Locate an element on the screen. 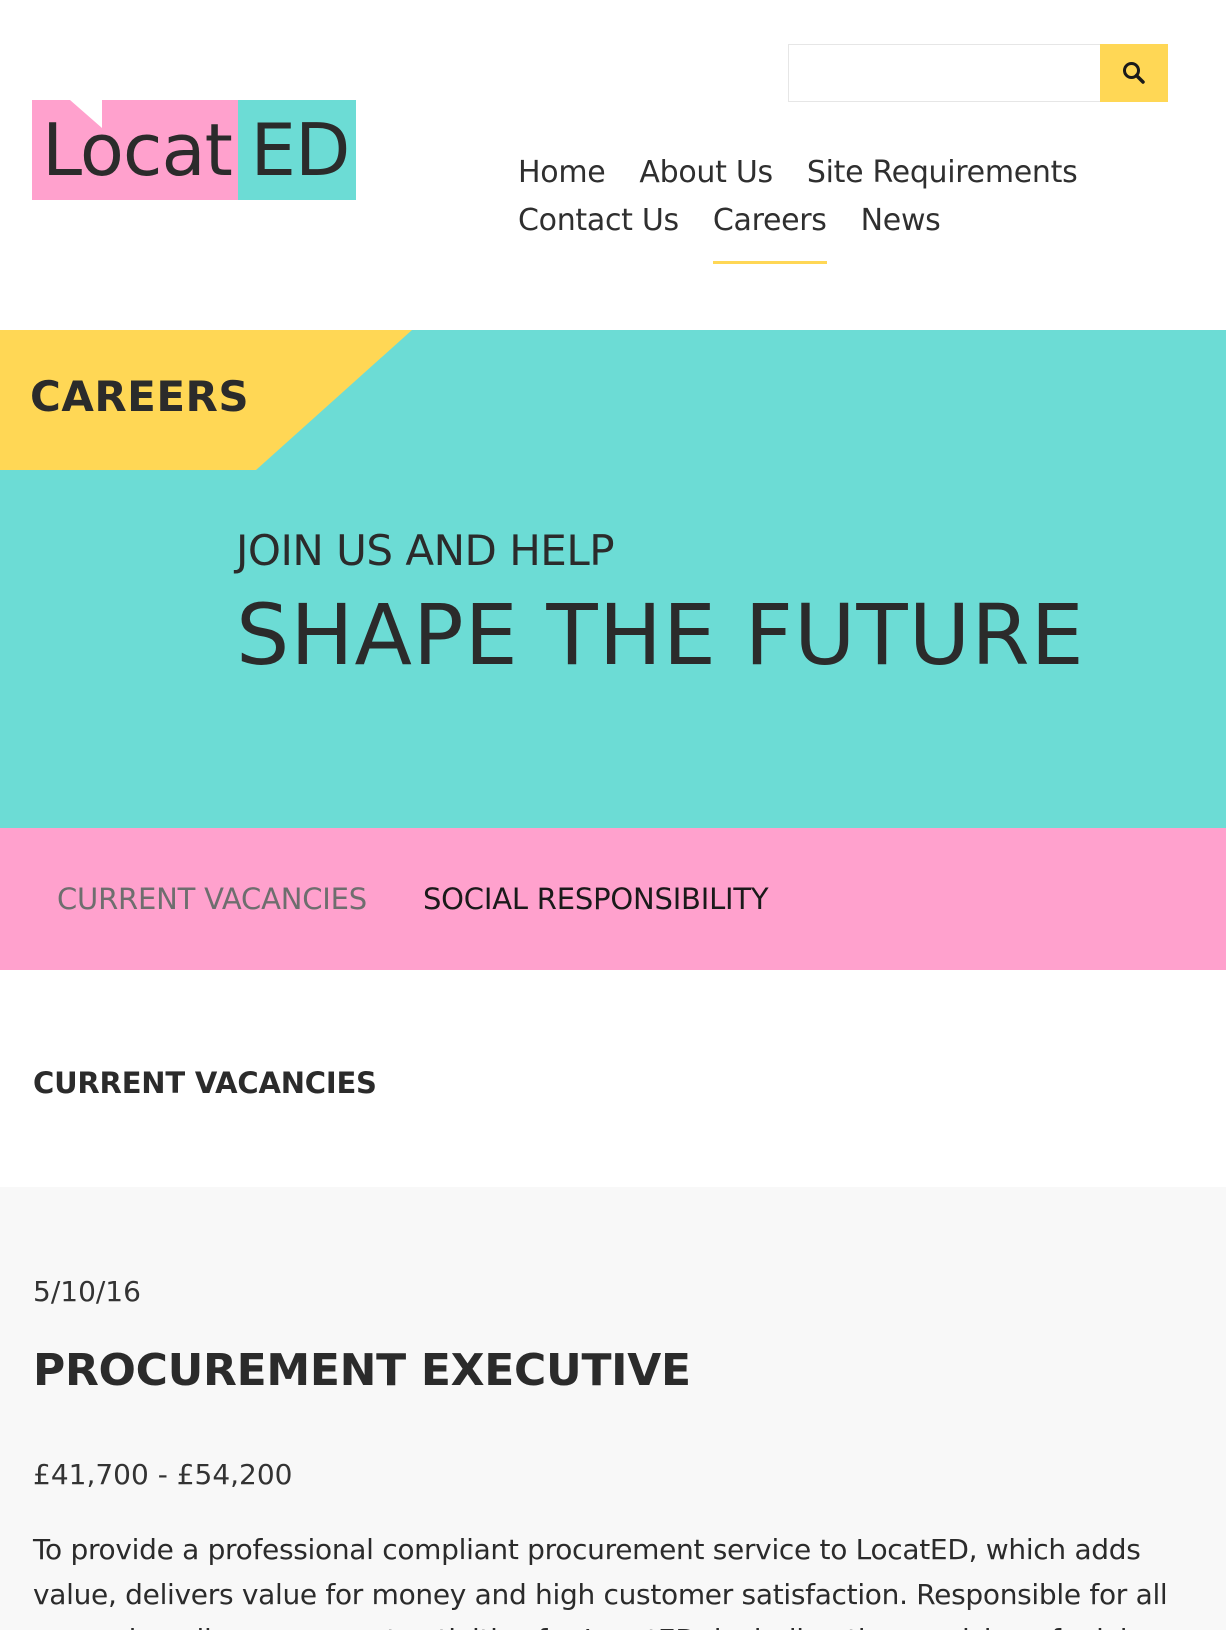 The width and height of the screenshot is (1226, 1630). logo-text-locat: Locat is located at coordinates (137, 150).